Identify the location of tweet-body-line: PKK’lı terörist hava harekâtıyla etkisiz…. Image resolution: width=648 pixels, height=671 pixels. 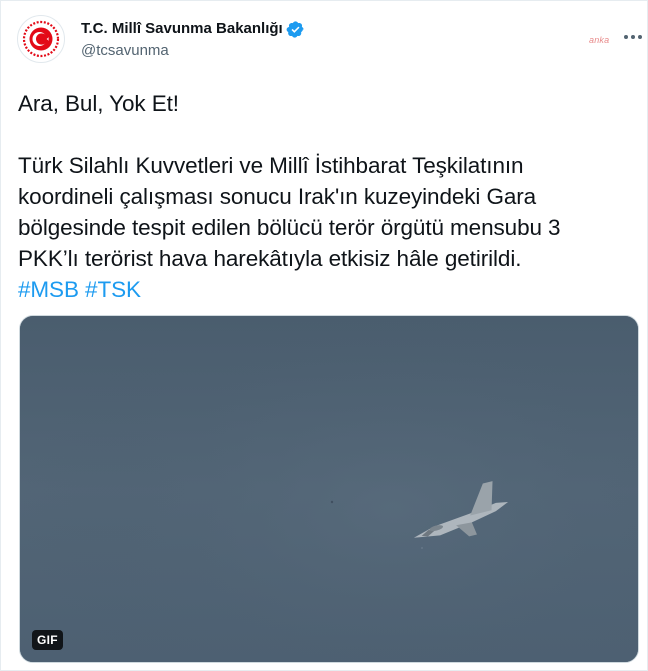
(270, 258).